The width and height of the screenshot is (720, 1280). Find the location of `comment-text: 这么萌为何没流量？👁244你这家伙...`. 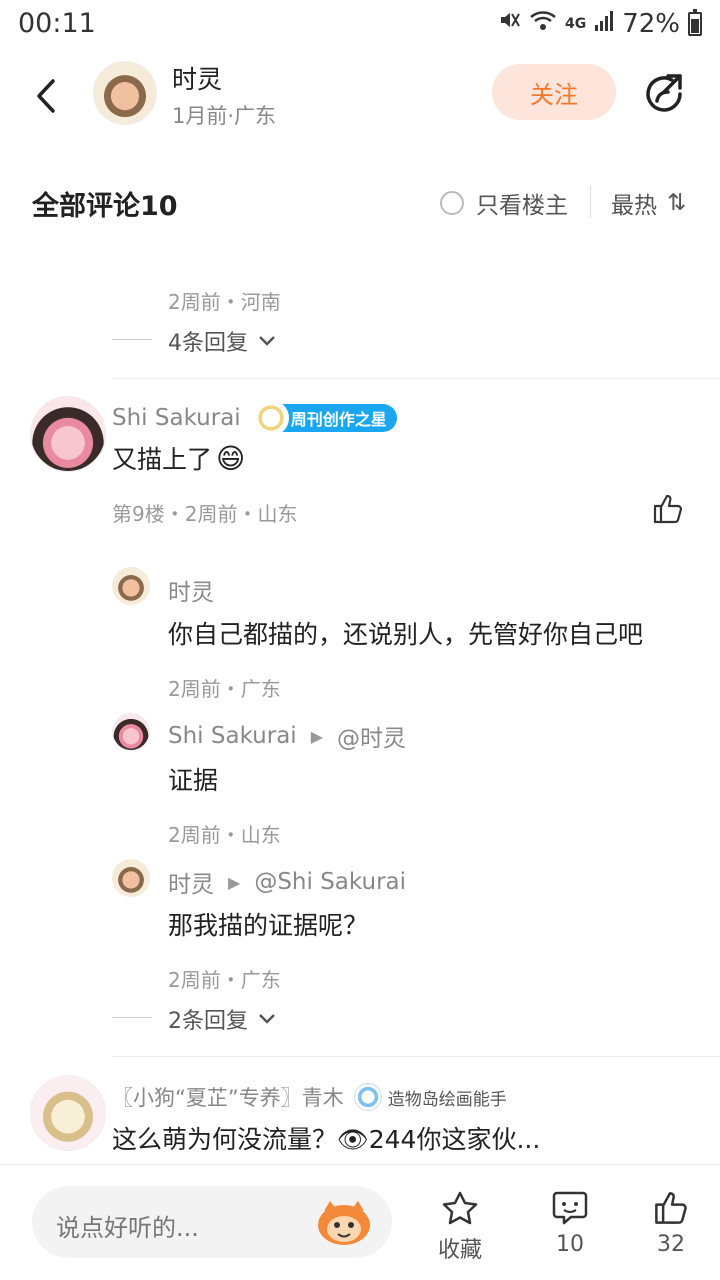

comment-text: 这么萌为何没流量？👁244你这家伙... is located at coordinates (326, 1139).